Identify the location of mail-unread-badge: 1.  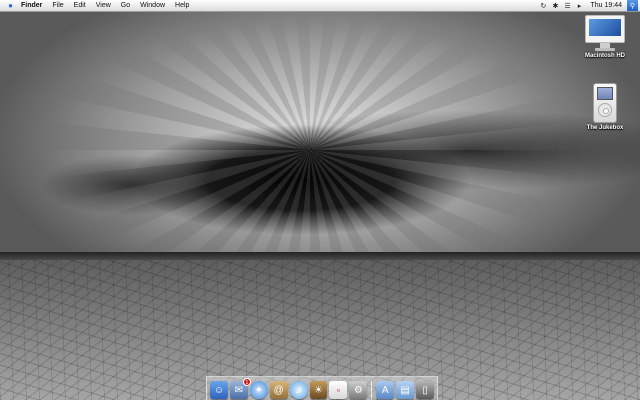
(246, 382).